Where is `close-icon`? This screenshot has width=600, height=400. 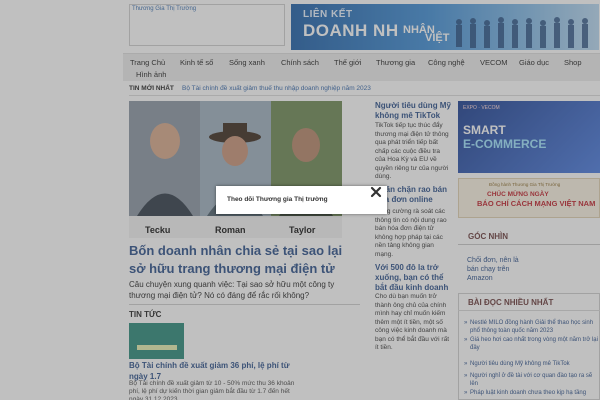 close-icon is located at coordinates (376, 192).